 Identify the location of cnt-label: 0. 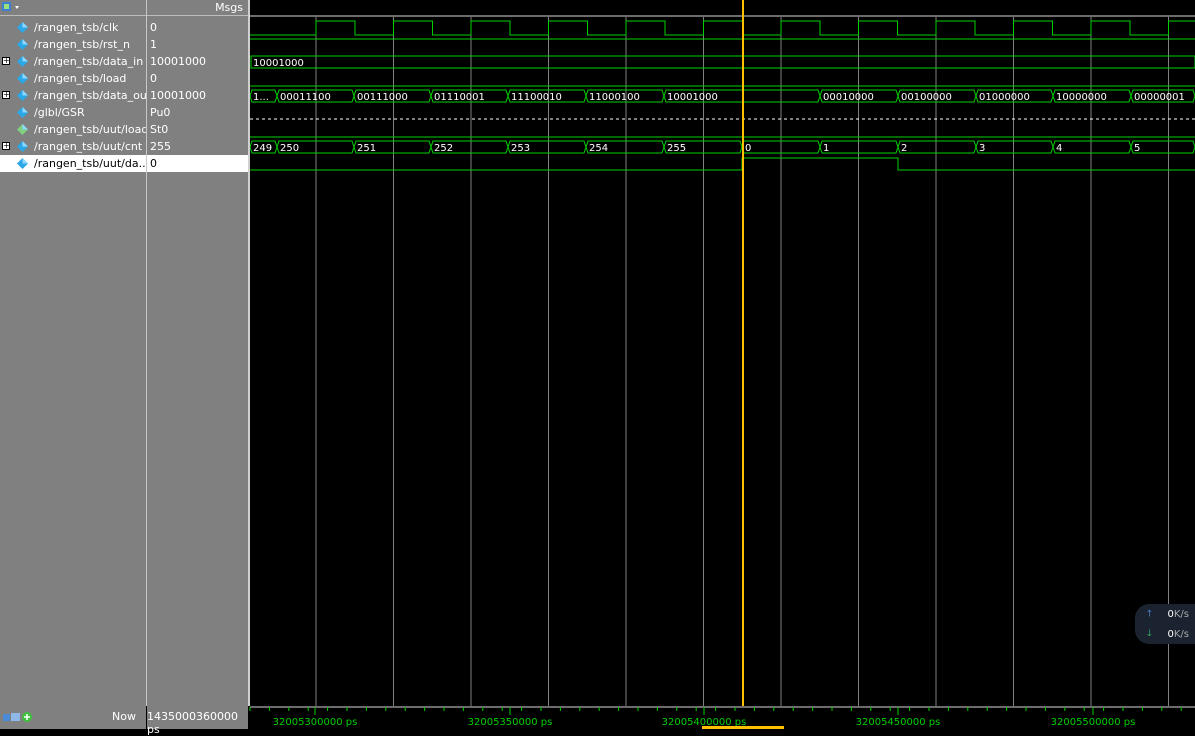
(748, 148).